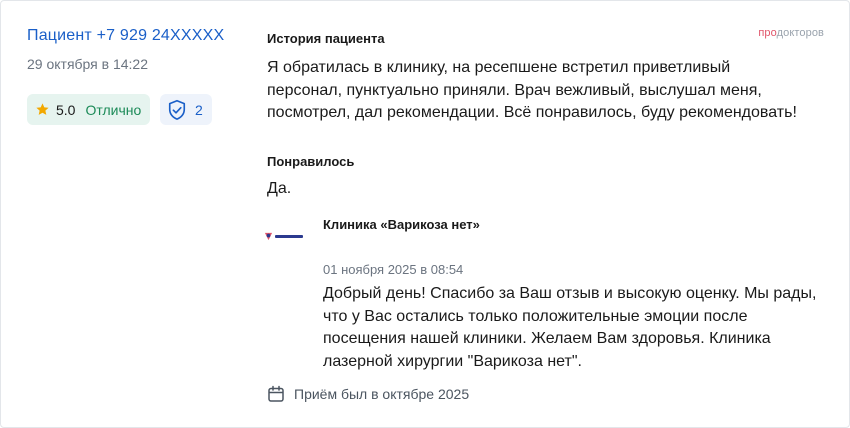 The height and width of the screenshot is (428, 850). What do you see at coordinates (382, 394) in the screenshot?
I see `visit-text: Приём был в октябре 2025` at bounding box center [382, 394].